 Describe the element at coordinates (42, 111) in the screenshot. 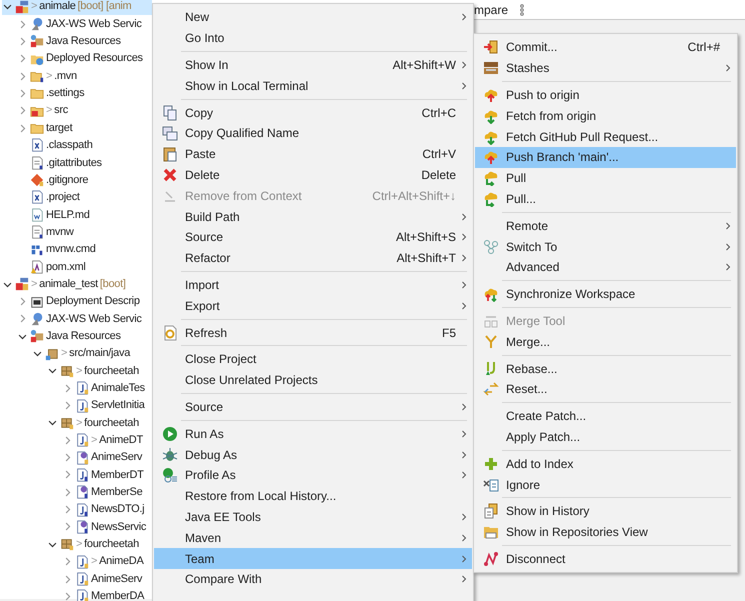

I see `tree-item: > src` at that location.